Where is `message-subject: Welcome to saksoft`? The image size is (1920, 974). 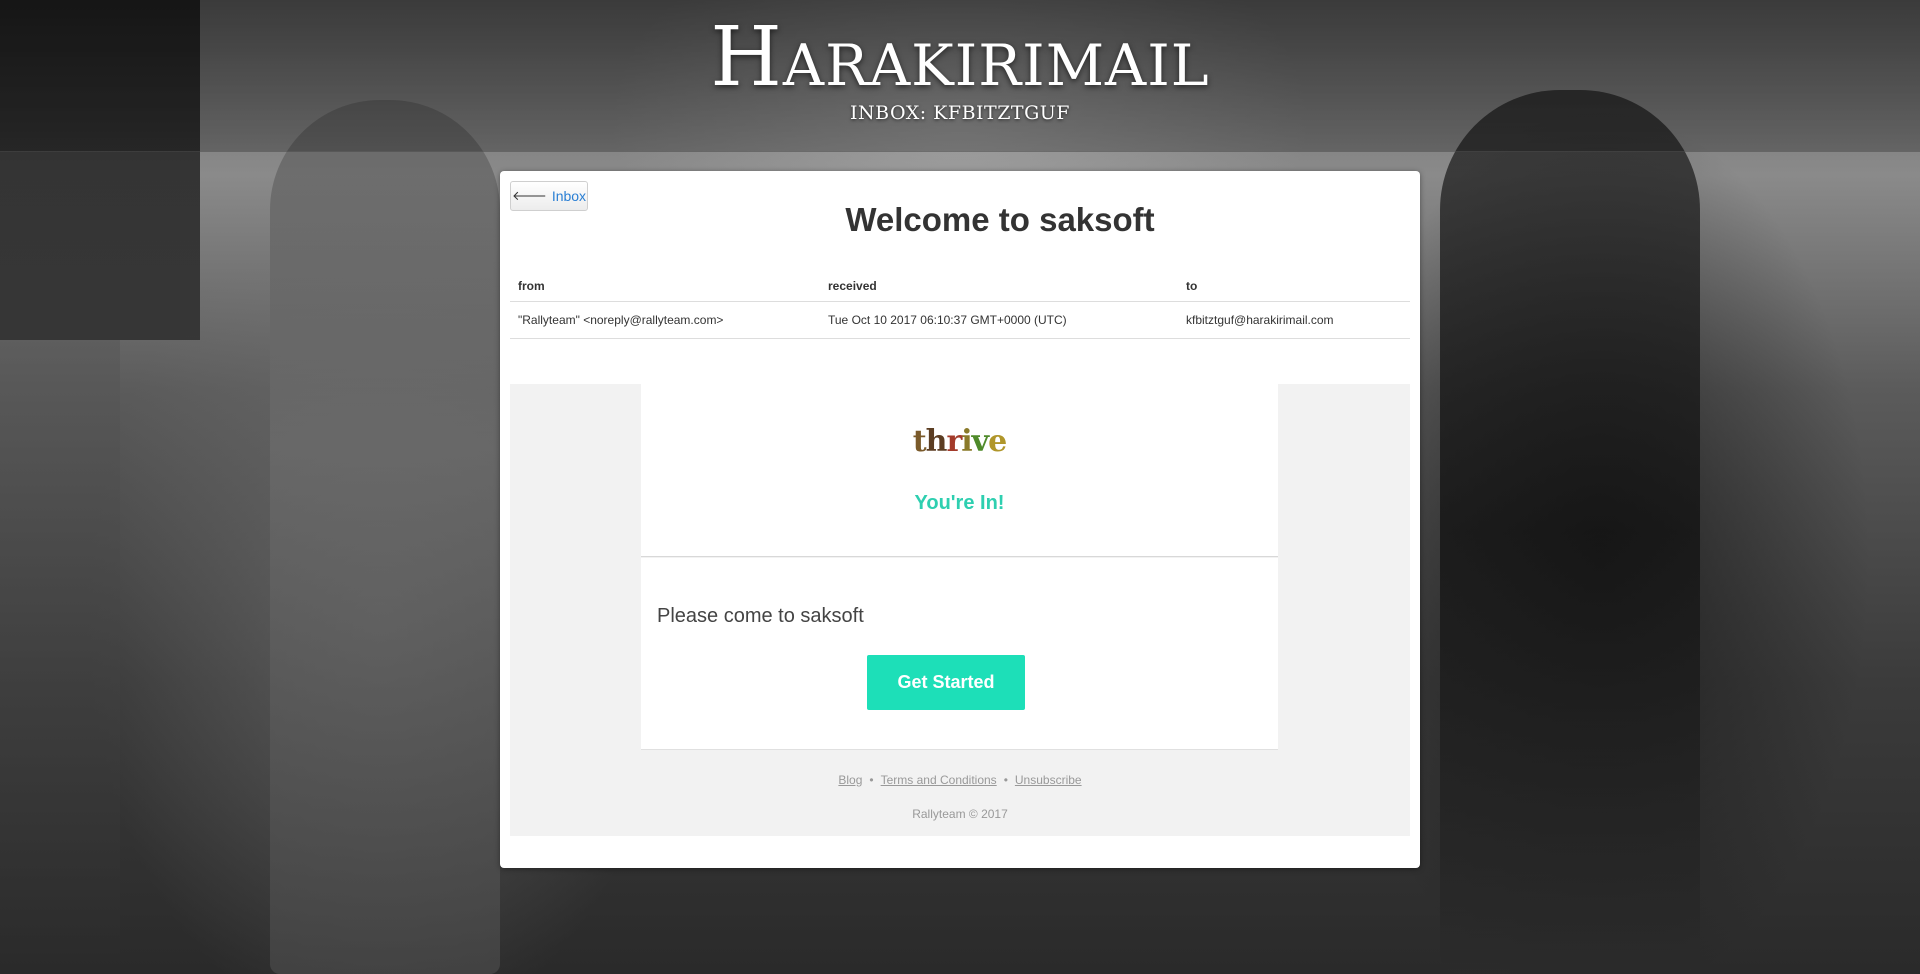
message-subject: Welcome to saksoft is located at coordinates (1000, 219).